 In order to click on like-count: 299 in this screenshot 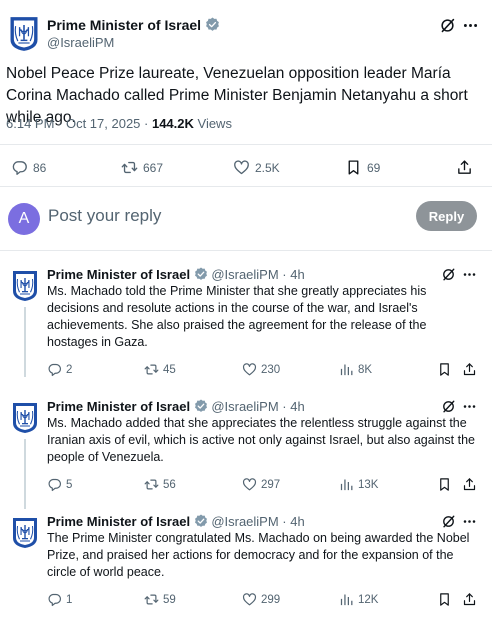, I will do `click(271, 599)`.